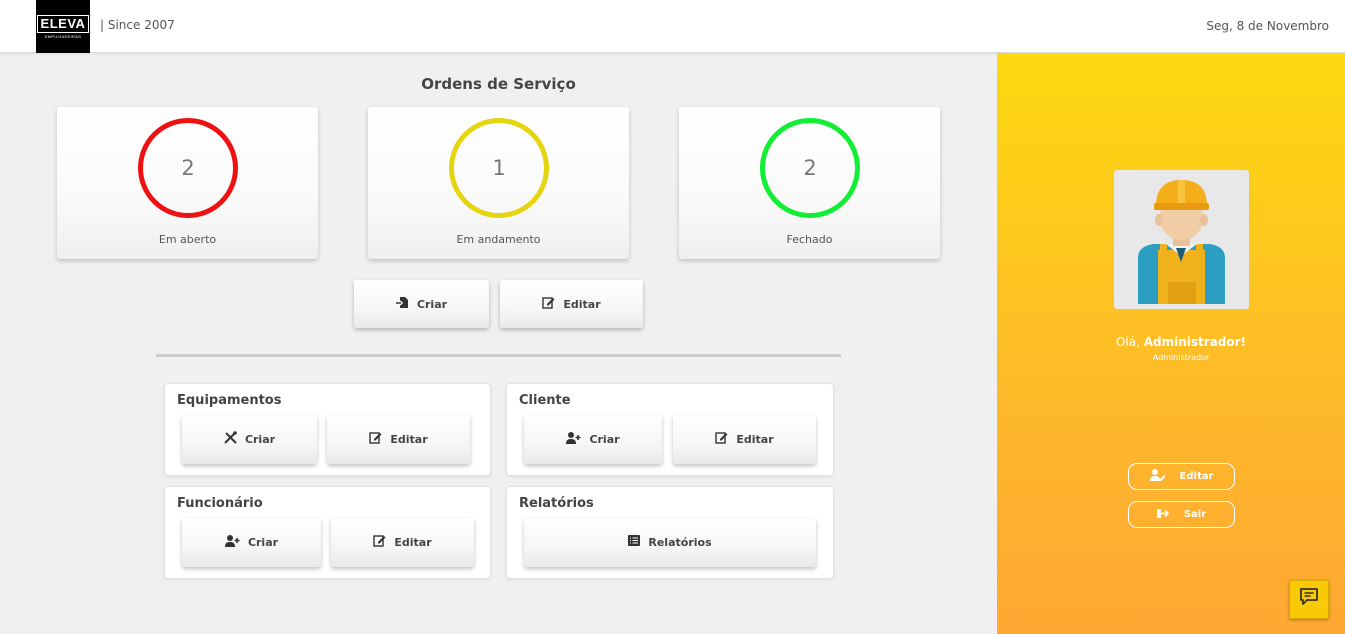 The height and width of the screenshot is (634, 1345). What do you see at coordinates (1181, 357) in the screenshot?
I see `user-role: Administrador` at bounding box center [1181, 357].